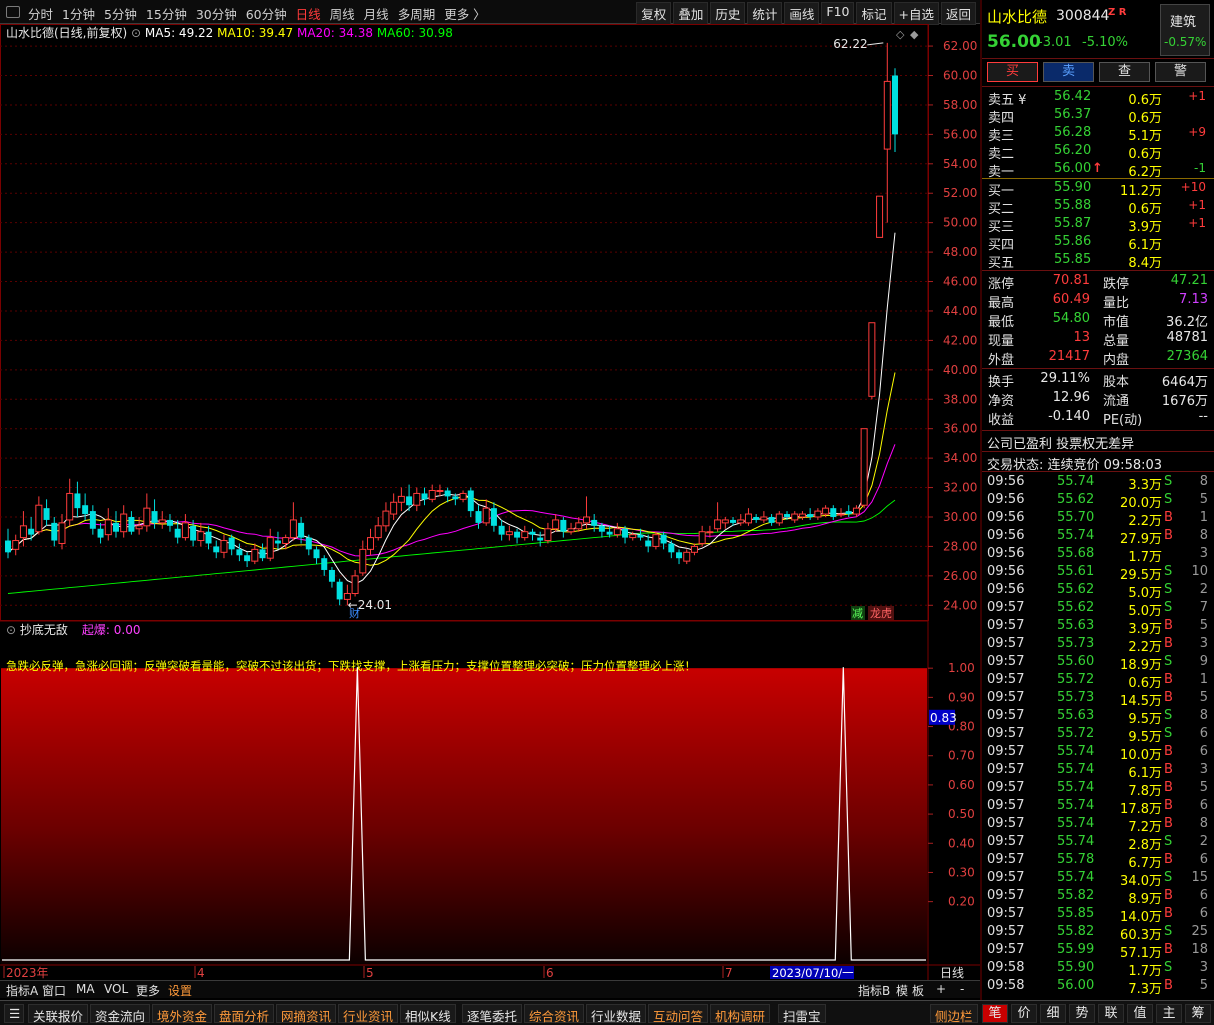 Image resolution: width=1214 pixels, height=1025 pixels. I want to click on indicator-y-tick: 0.90, so click(961, 697).